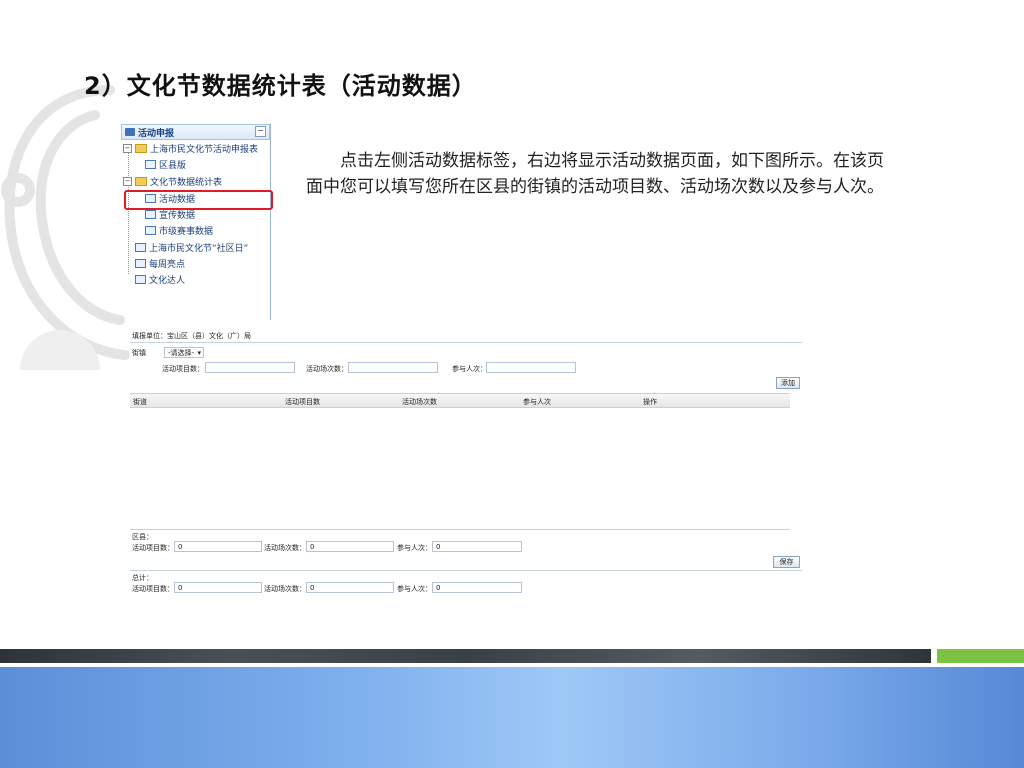 The width and height of the screenshot is (1024, 768). I want to click on tree-item-statistics-table: − 文化节数据统计表, so click(172, 181).